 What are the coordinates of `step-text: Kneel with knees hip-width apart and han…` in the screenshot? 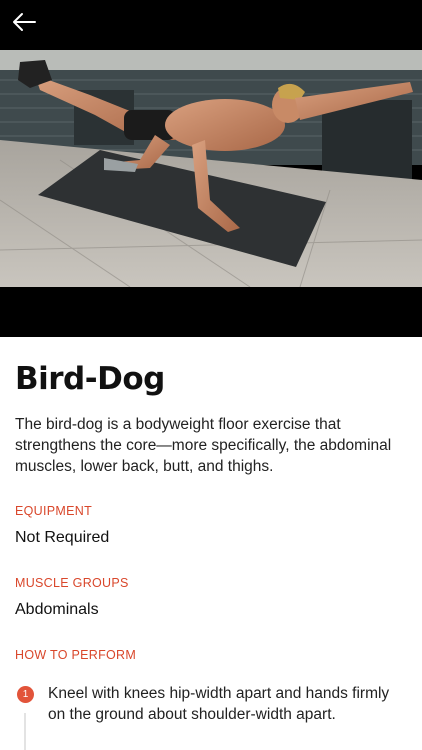 It's located at (219, 704).